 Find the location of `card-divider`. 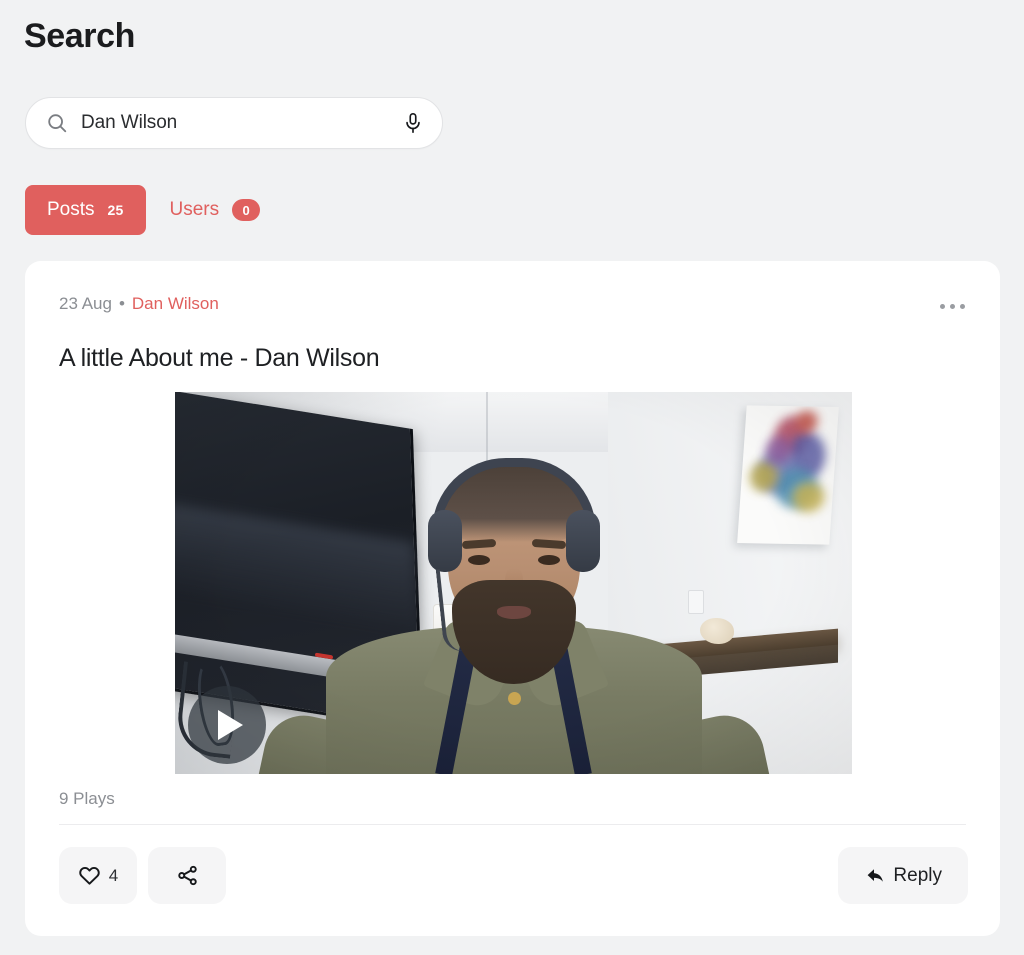

card-divider is located at coordinates (512, 824).